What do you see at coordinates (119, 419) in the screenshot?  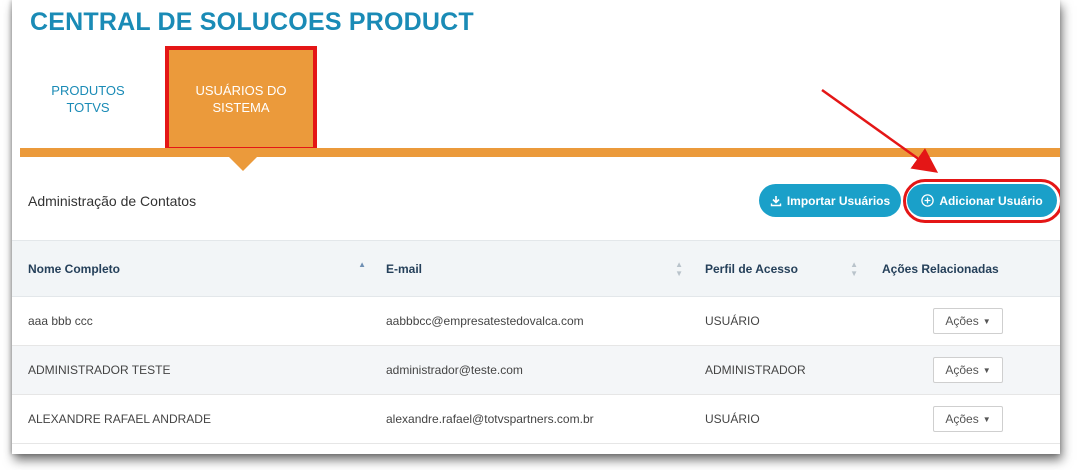 I see `cell-name: ALEXANDRE RAFAEL ANDRADE` at bounding box center [119, 419].